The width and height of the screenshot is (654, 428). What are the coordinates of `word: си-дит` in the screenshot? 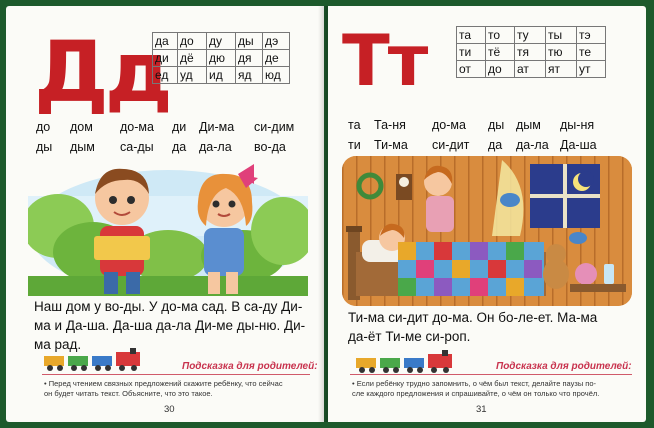 It's located at (451, 145).